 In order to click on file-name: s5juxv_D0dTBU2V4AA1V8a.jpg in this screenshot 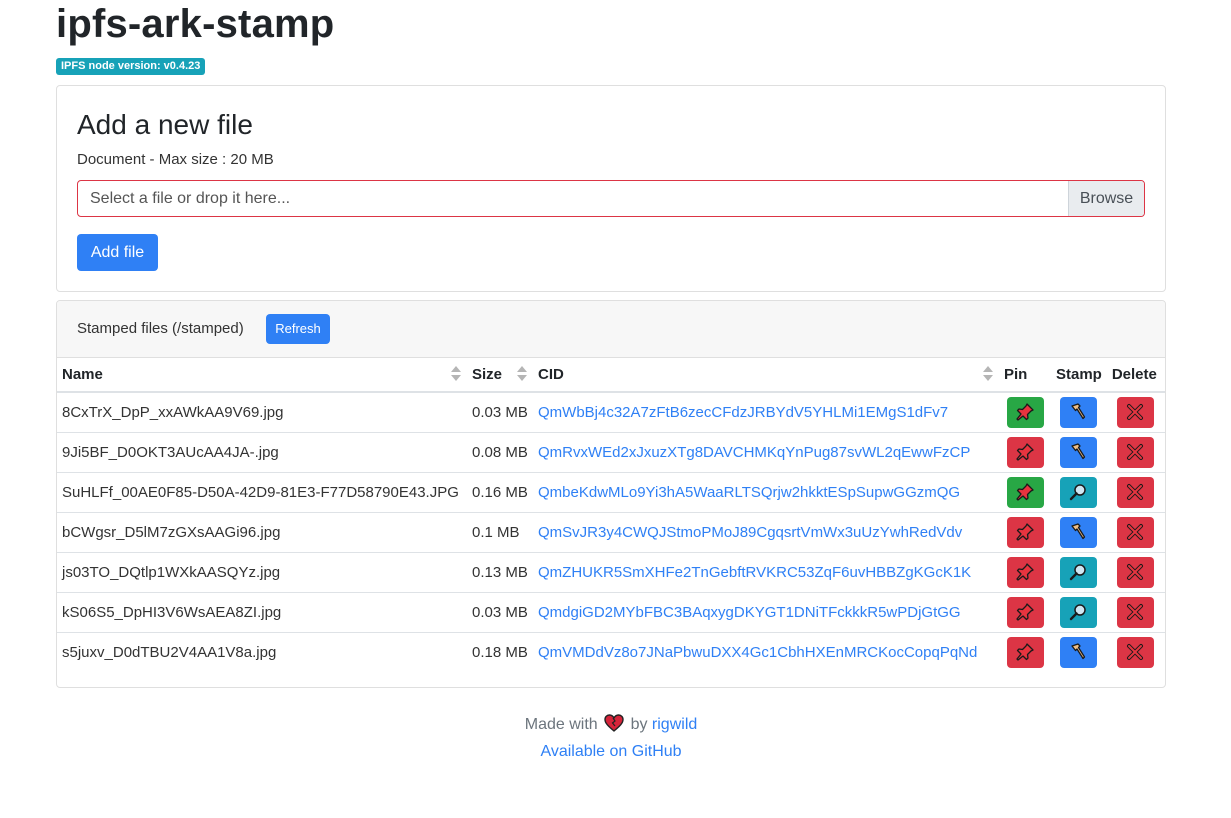, I will do `click(262, 651)`.